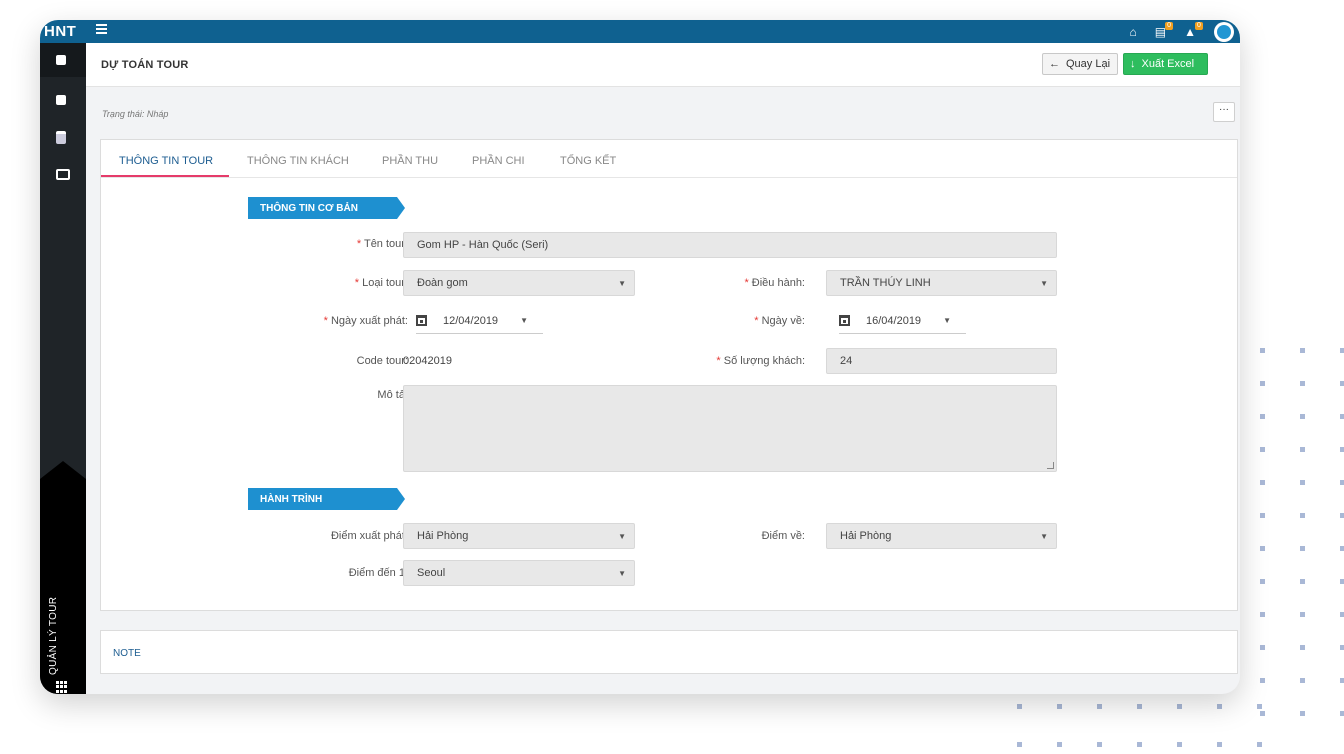 The height and width of the screenshot is (754, 1344). I want to click on note-title: NOTE, so click(127, 653).